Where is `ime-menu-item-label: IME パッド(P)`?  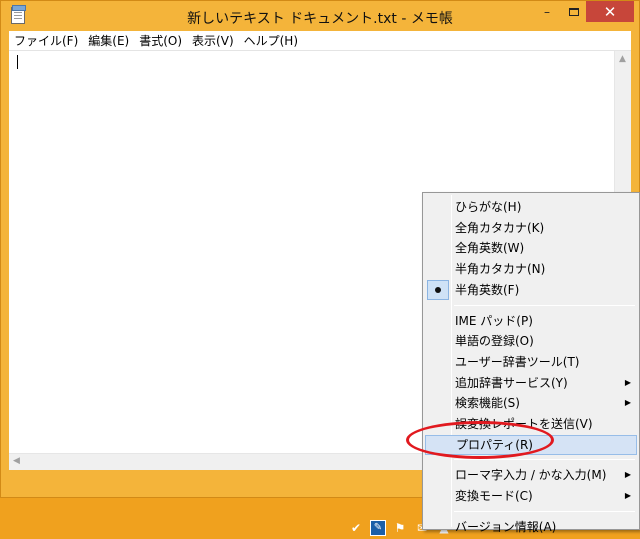
ime-menu-item-label: IME パッド(P) is located at coordinates (494, 320).